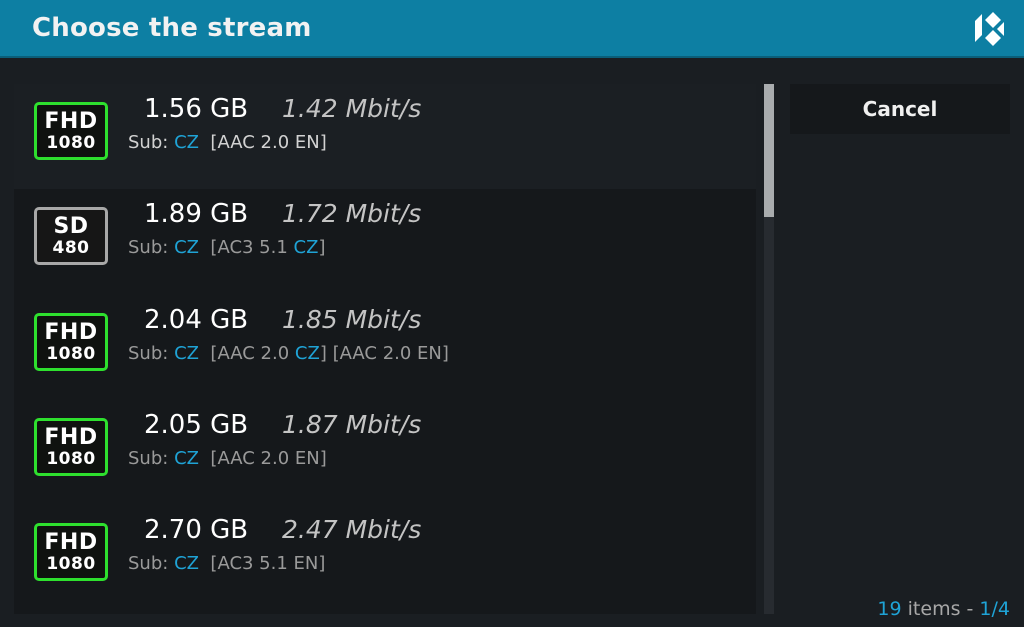 This screenshot has width=1024, height=627. Describe the element at coordinates (196, 109) in the screenshot. I see `stream-size: 1.56 GB` at that location.